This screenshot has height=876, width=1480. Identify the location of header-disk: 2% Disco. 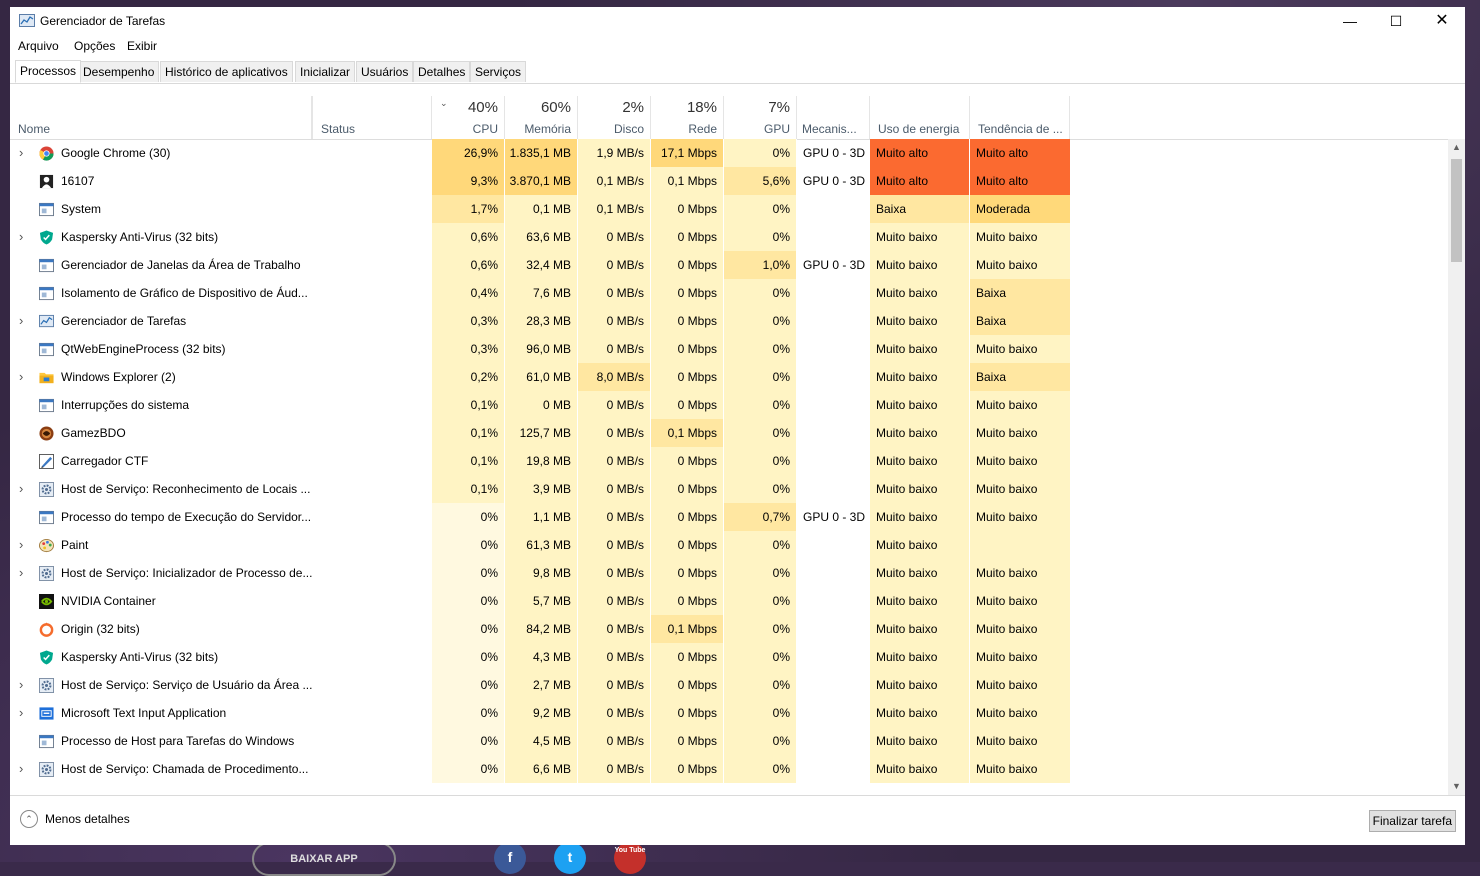
(614, 117).